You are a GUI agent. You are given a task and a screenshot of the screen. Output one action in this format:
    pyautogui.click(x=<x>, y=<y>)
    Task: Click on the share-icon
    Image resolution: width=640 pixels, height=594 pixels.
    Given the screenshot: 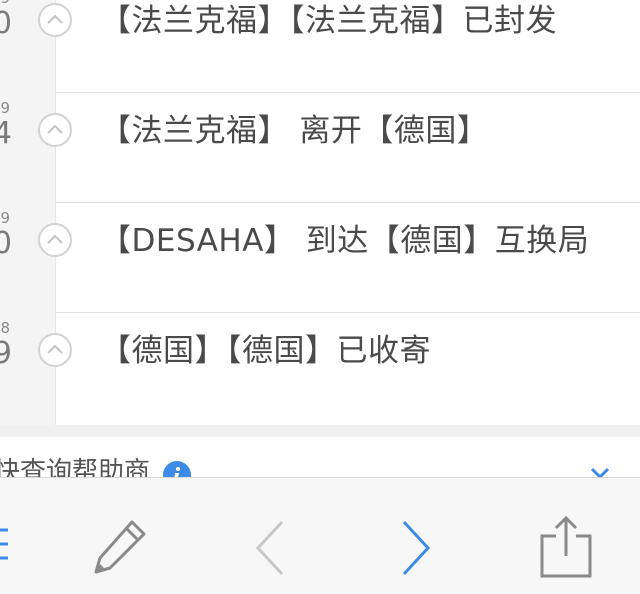 What is the action you would take?
    pyautogui.click(x=566, y=546)
    